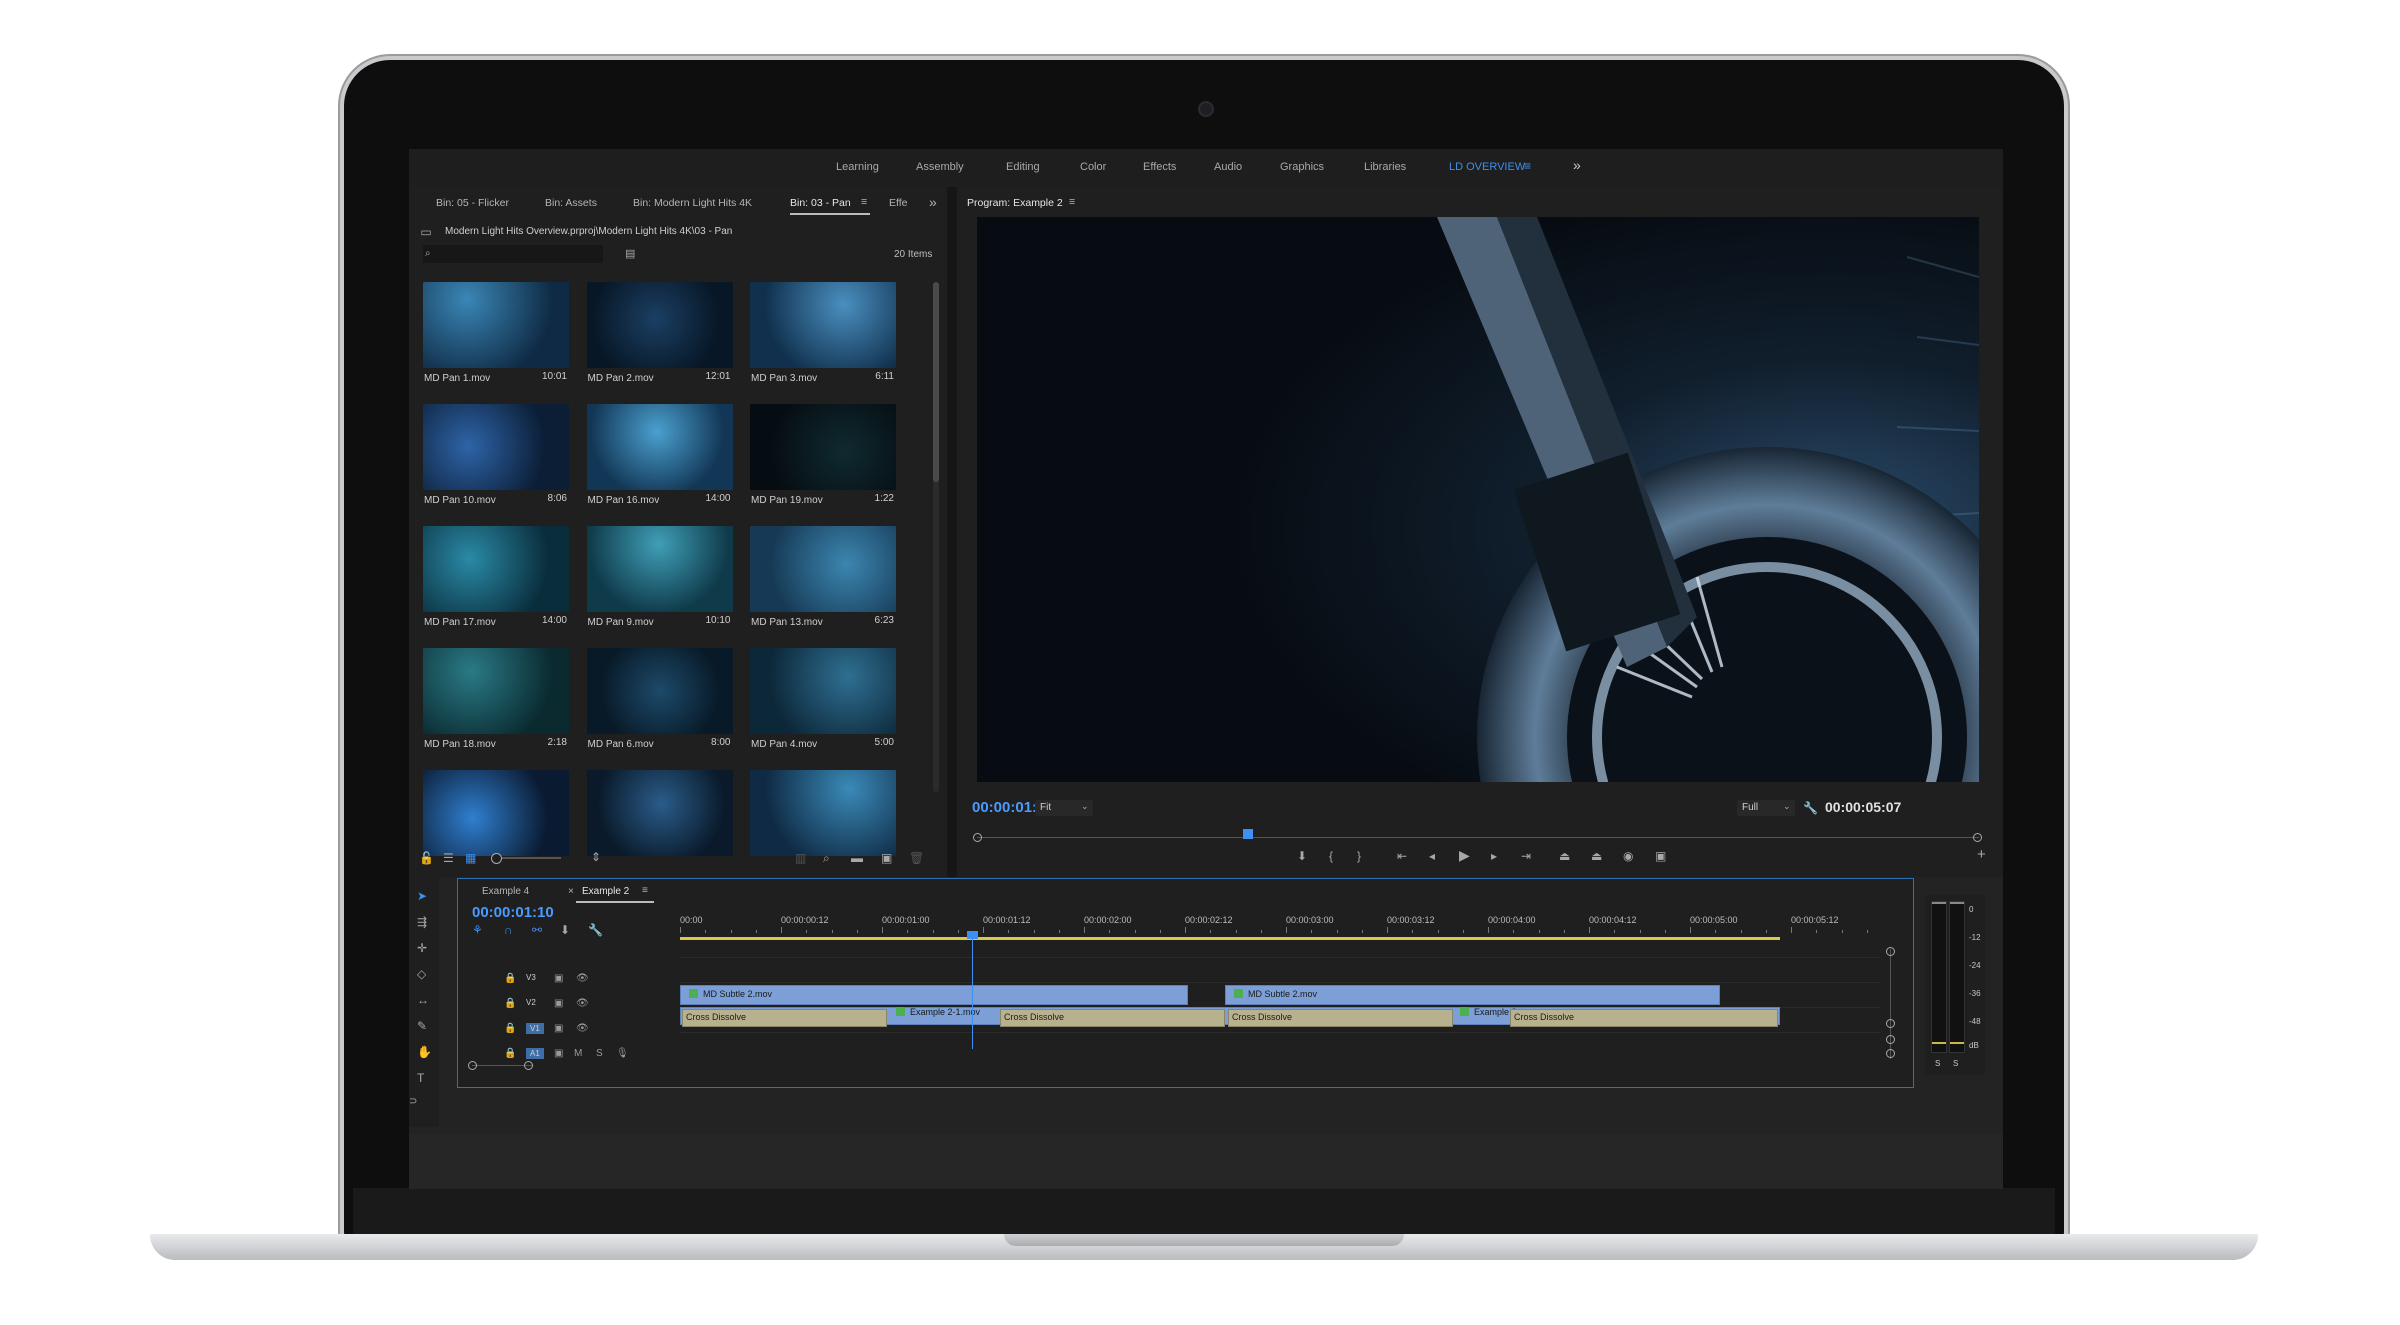  I want to click on track-label: V1, so click(535, 1028).